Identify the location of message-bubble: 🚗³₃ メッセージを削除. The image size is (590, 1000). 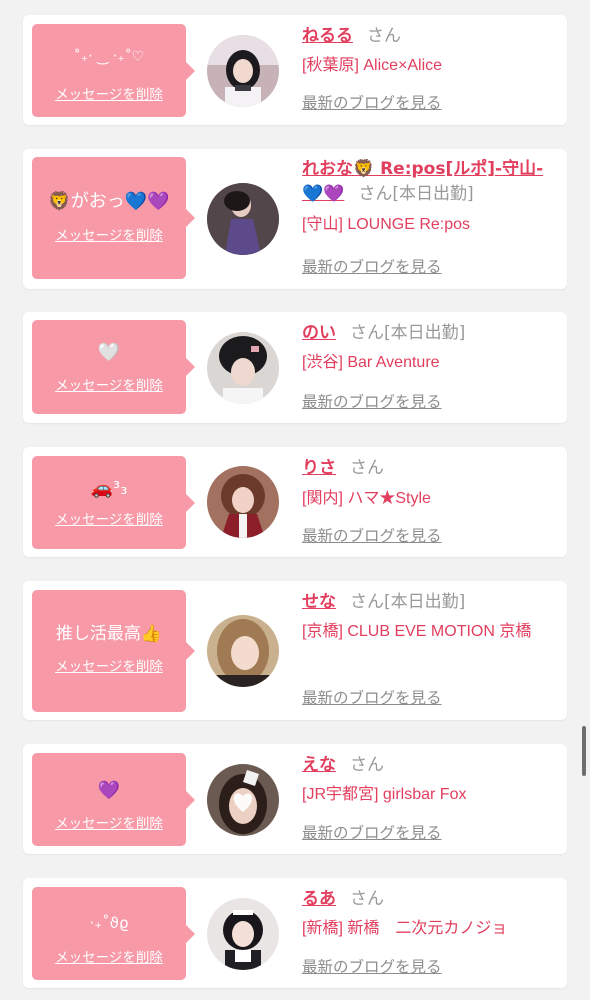
(113, 502).